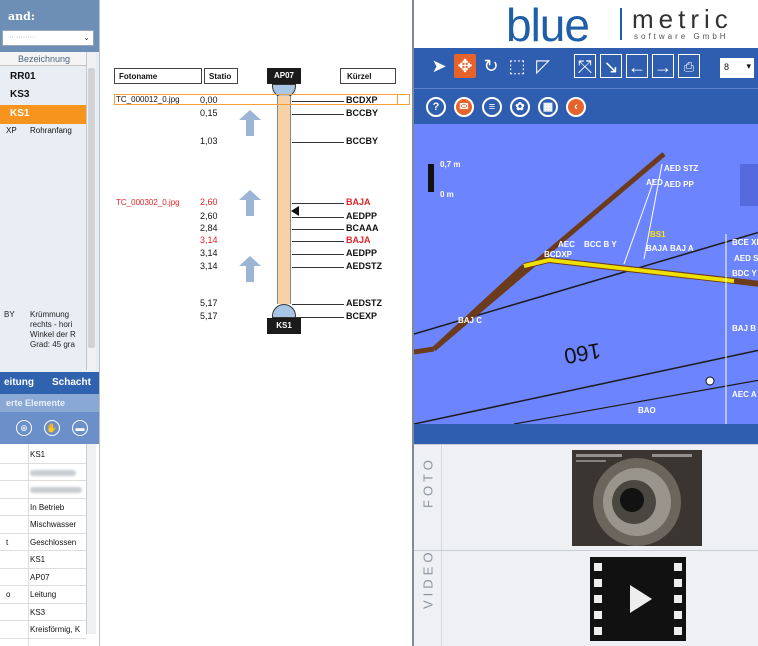 The width and height of the screenshot is (758, 646). What do you see at coordinates (689, 66) in the screenshot?
I see `print-icon: ⎙` at bounding box center [689, 66].